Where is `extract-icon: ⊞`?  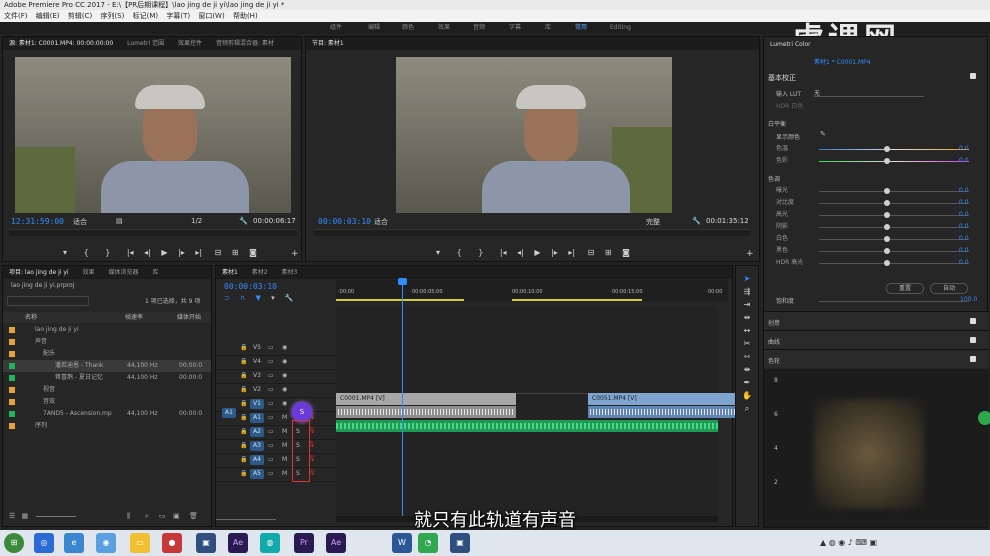 extract-icon: ⊞ is located at coordinates (608, 252).